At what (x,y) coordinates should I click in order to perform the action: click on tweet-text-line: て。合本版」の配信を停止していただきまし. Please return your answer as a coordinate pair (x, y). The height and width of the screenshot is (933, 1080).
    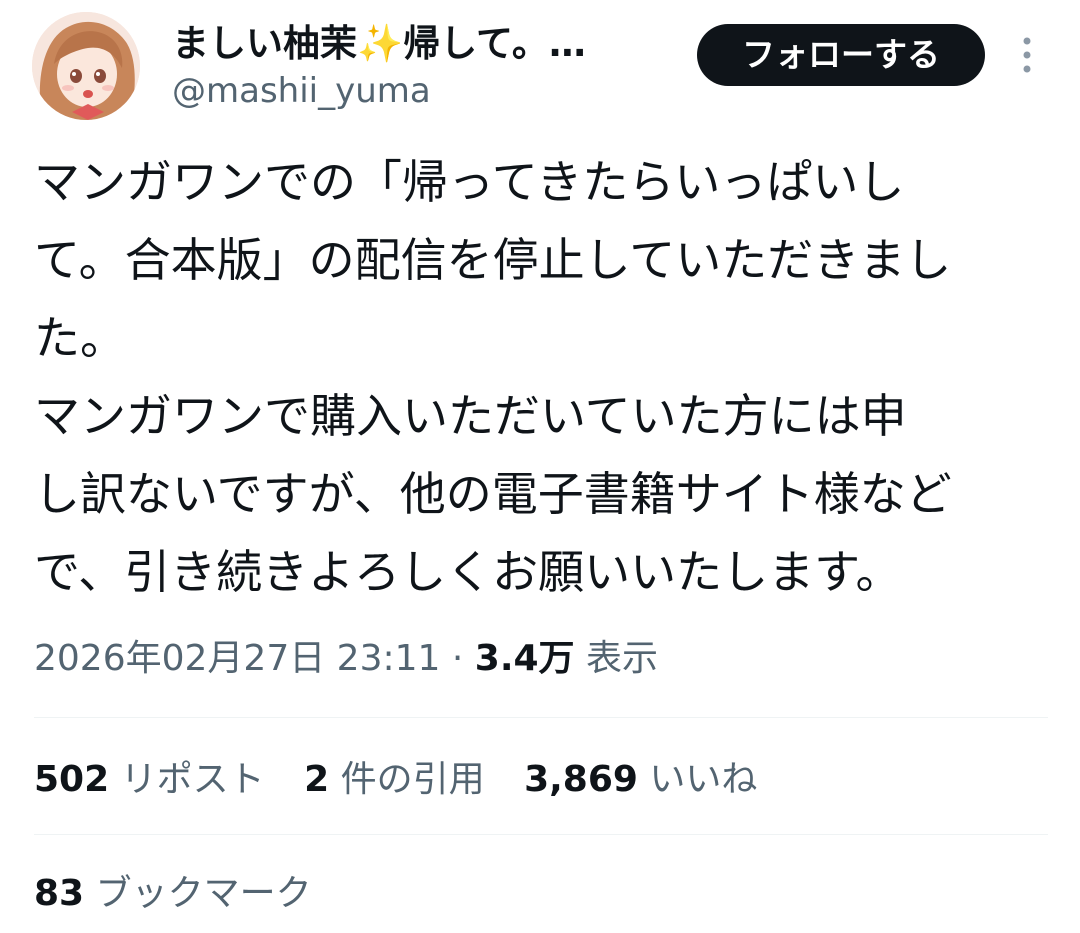
    Looking at the image, I should click on (493, 260).